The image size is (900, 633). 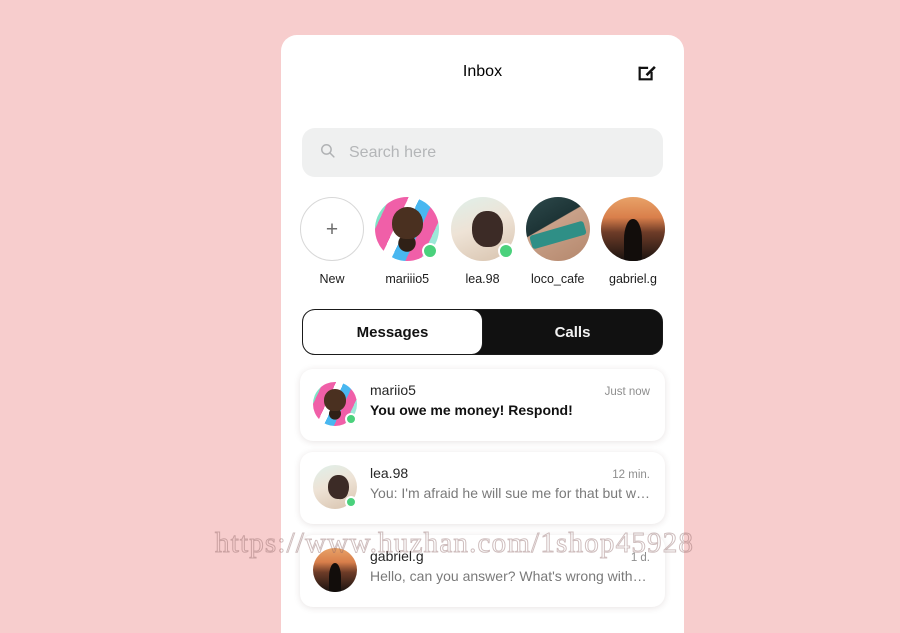 I want to click on story-avatar: +, so click(x=332, y=229).